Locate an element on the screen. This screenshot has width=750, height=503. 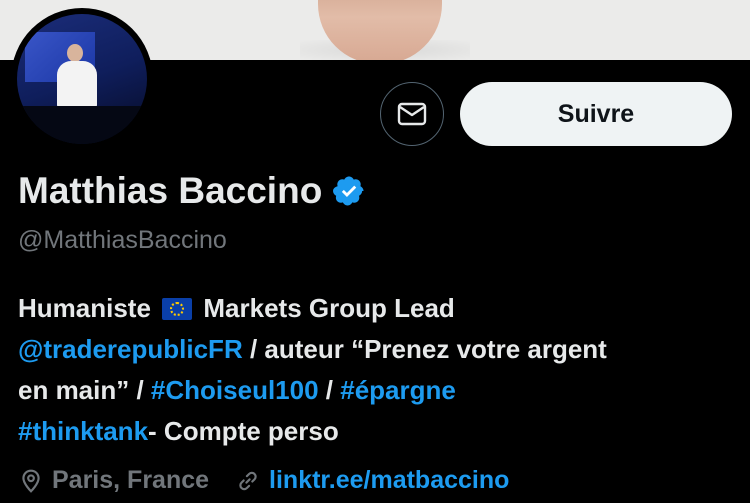
bio-text: / auteur “Prenez votre argent is located at coordinates (424, 349).